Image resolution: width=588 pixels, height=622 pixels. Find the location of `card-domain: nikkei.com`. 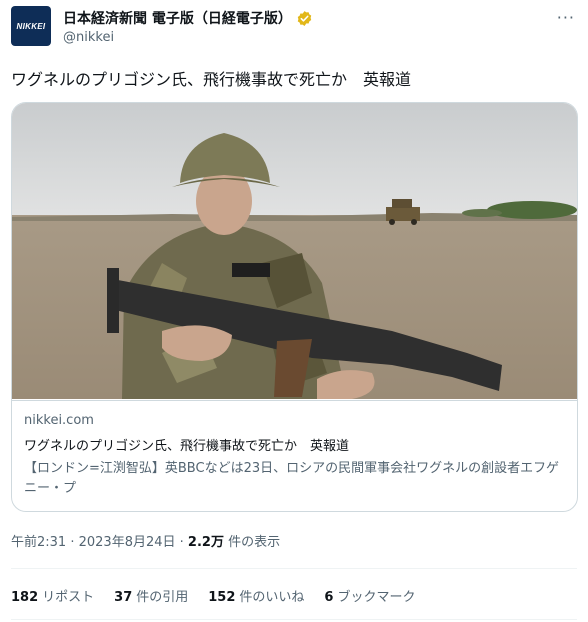

card-domain: nikkei.com is located at coordinates (59, 420).